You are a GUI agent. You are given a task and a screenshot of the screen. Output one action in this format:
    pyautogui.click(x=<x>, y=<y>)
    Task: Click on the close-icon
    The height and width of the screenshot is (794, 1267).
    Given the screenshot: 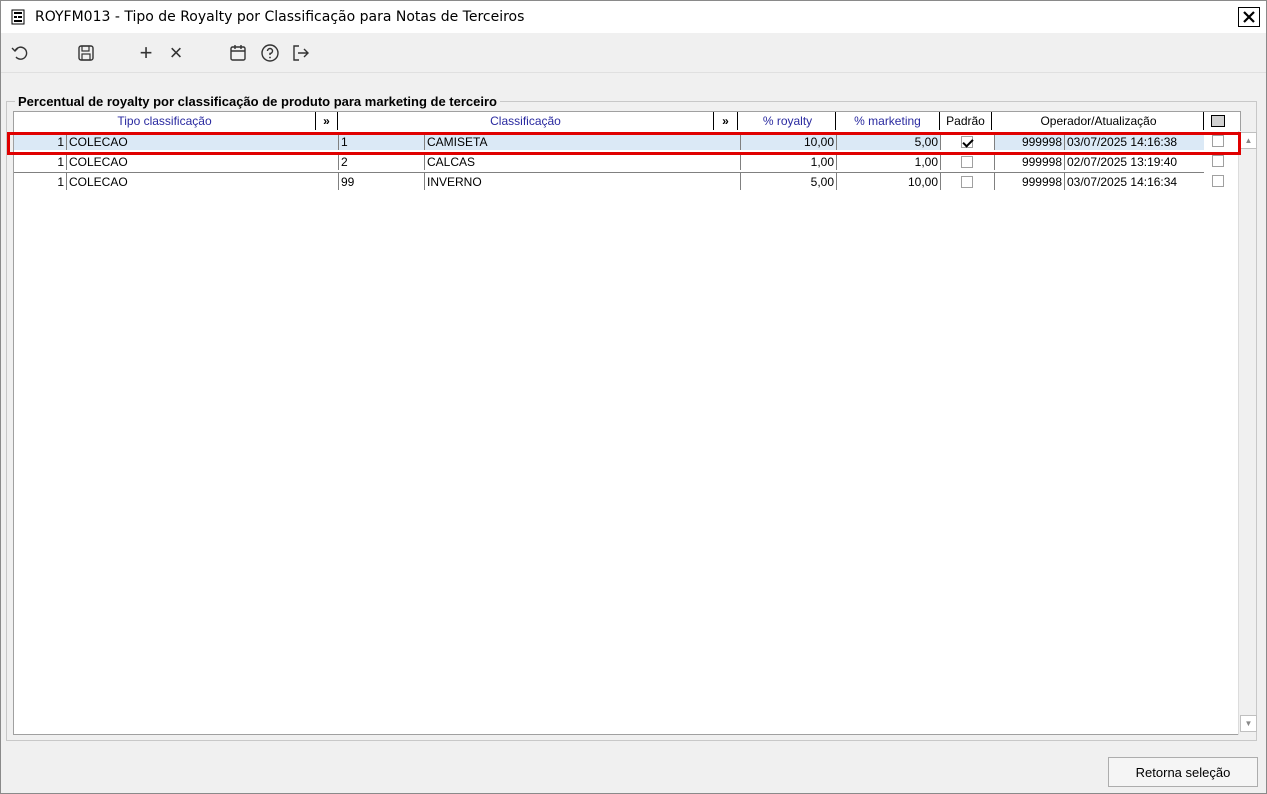 What is the action you would take?
    pyautogui.click(x=1249, y=17)
    